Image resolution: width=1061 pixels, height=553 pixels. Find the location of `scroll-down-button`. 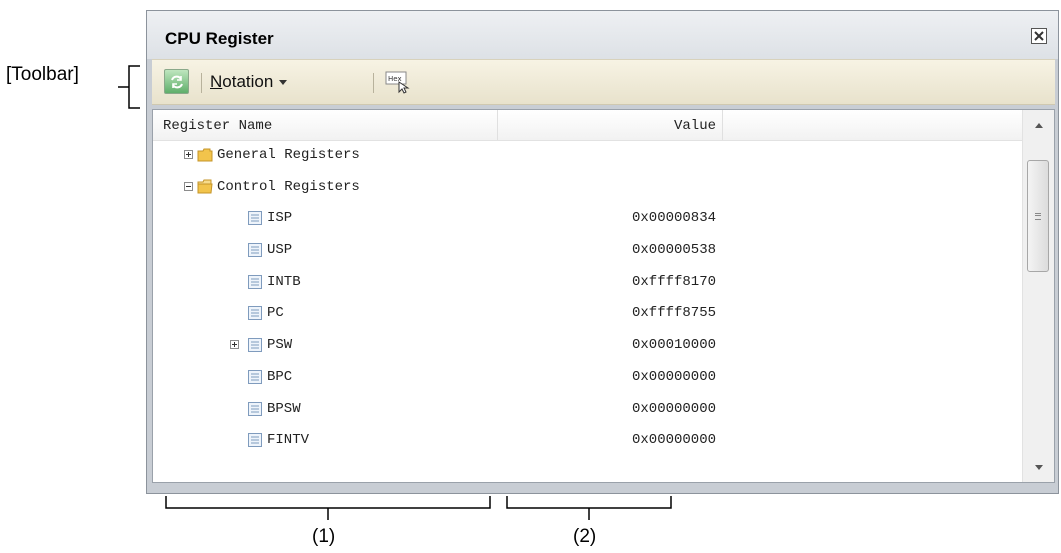

scroll-down-button is located at coordinates (1038, 467).